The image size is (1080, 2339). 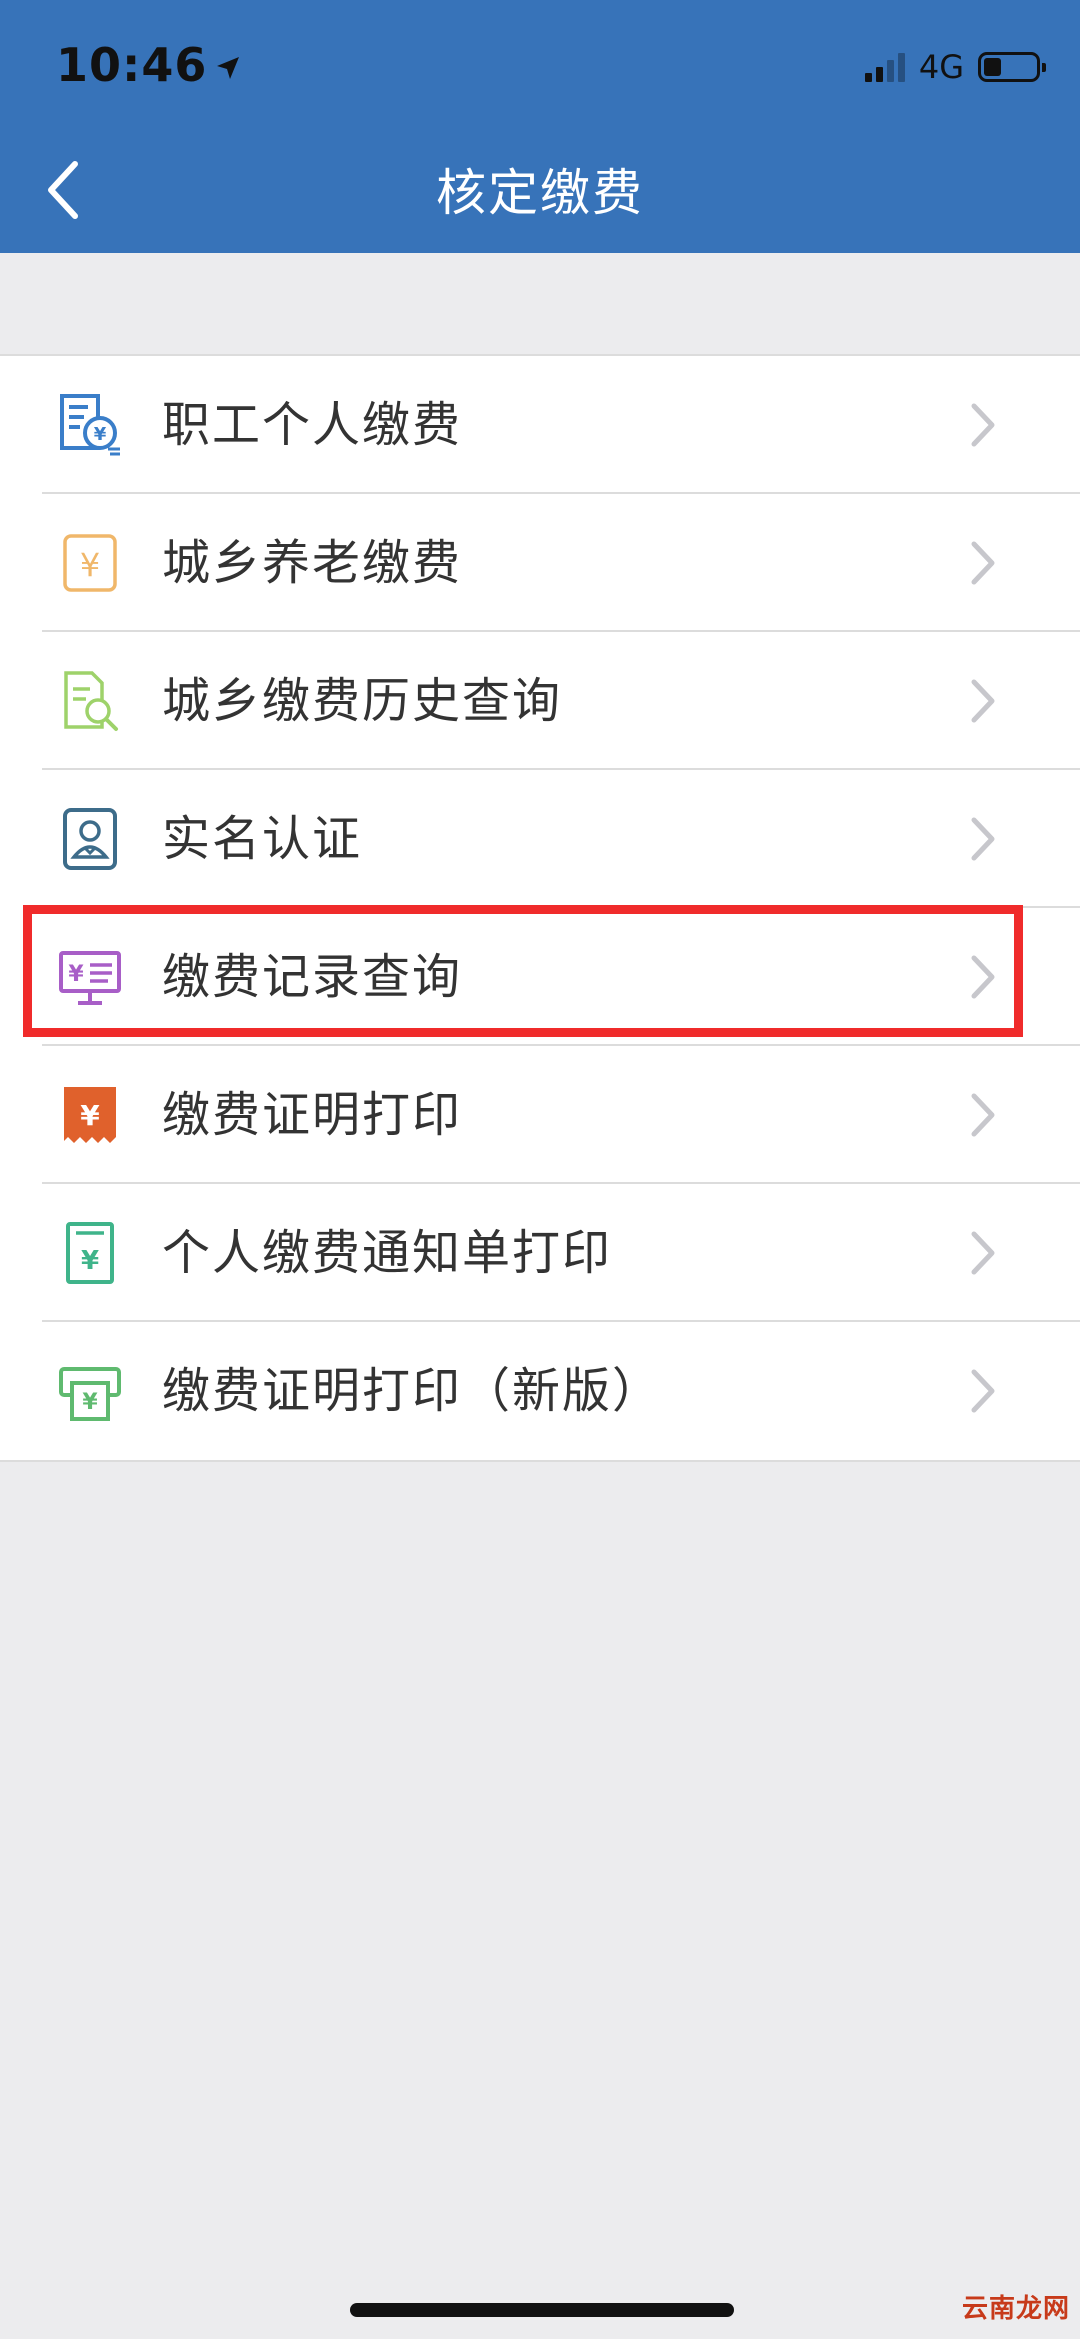 What do you see at coordinates (540, 977) in the screenshot?
I see `menu-item-payment-record-query: ¥ 缴费记录查询` at bounding box center [540, 977].